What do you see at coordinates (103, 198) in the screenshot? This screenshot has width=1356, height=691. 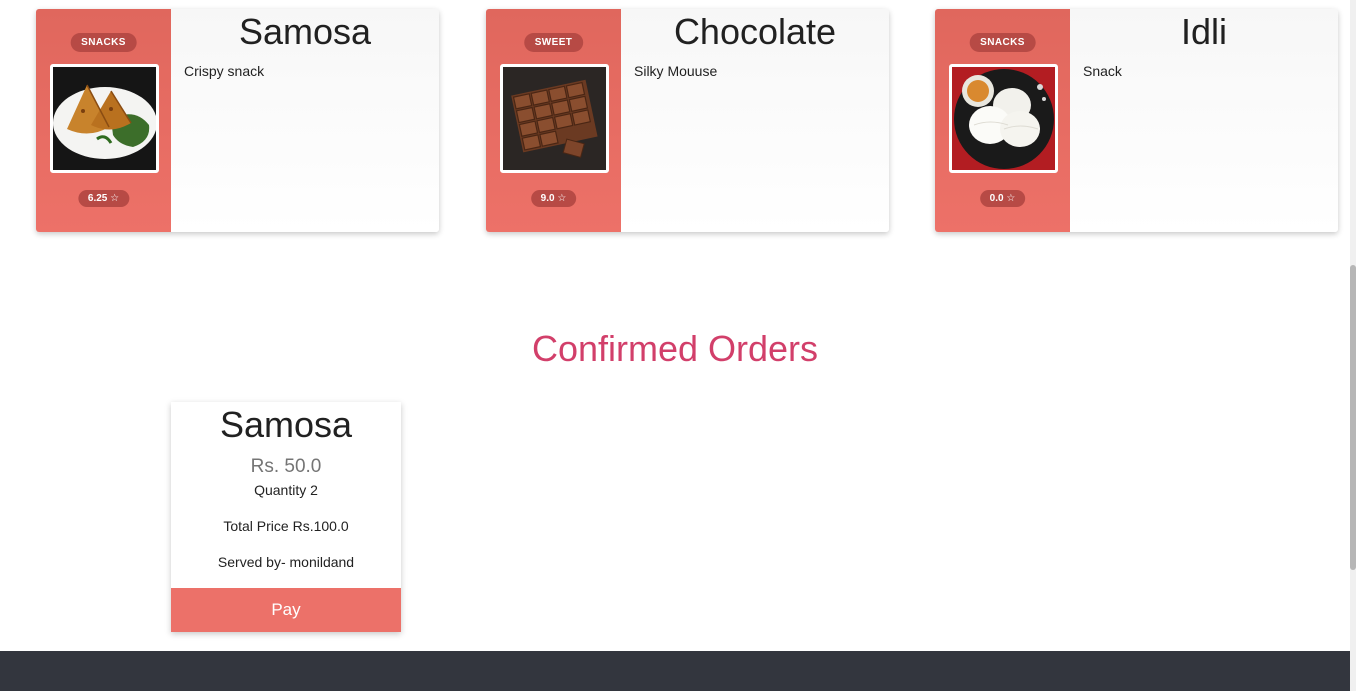 I see `rating-badge: 6.25 ☆` at bounding box center [103, 198].